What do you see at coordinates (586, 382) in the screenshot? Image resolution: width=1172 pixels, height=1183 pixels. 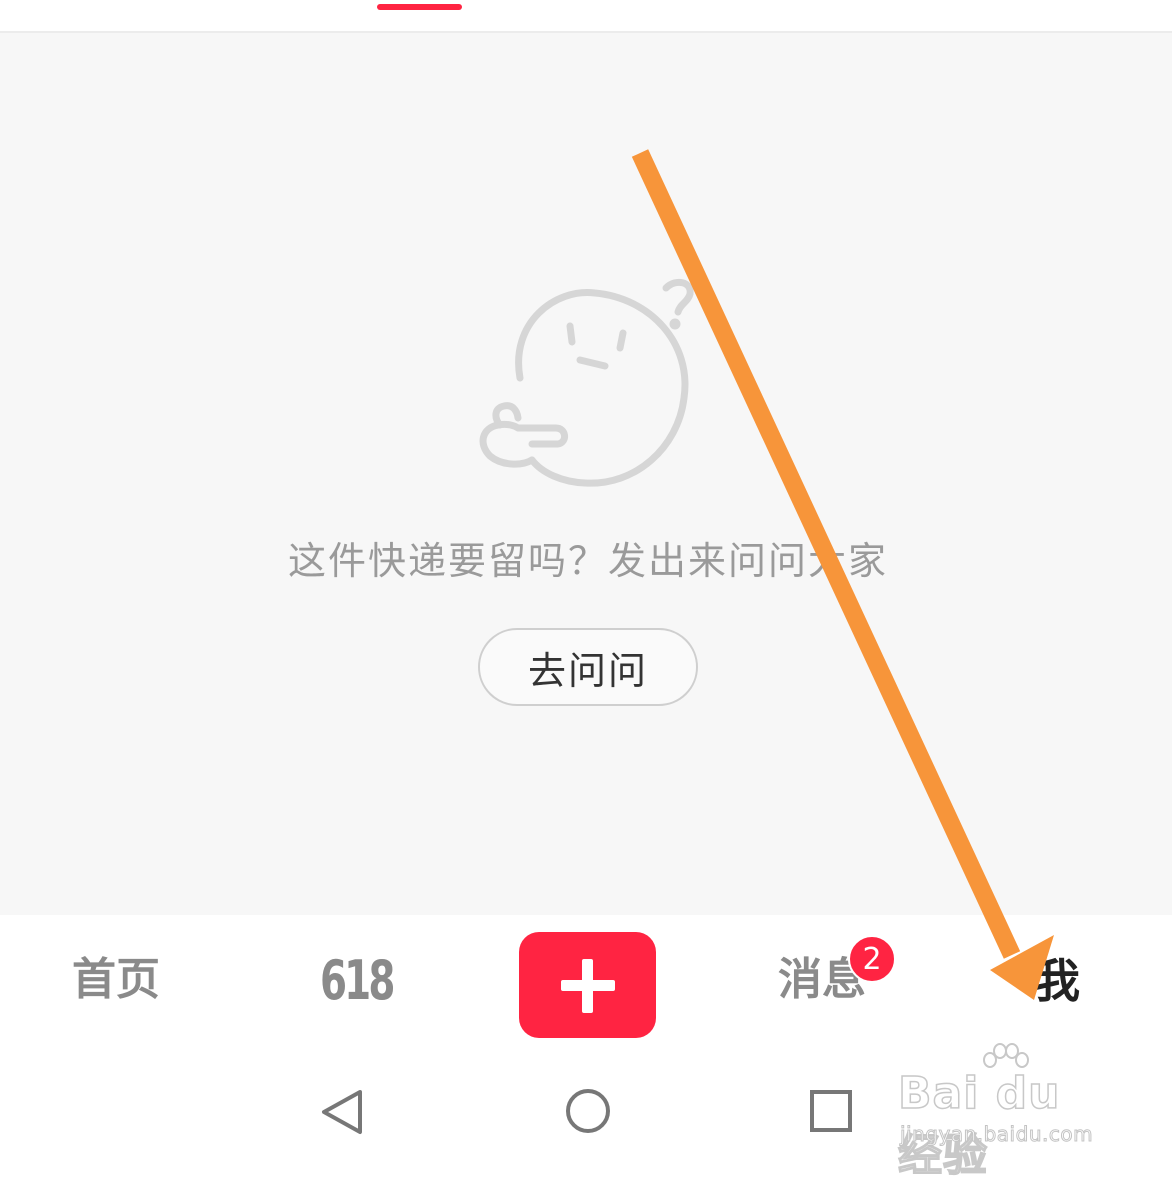 I see `thinking-face-icon` at bounding box center [586, 382].